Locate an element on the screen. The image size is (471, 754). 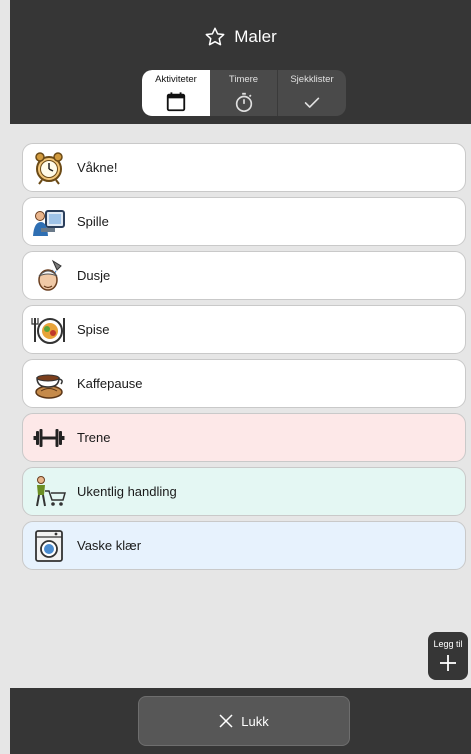
list-item-eat: Spise is located at coordinates (244, 329).